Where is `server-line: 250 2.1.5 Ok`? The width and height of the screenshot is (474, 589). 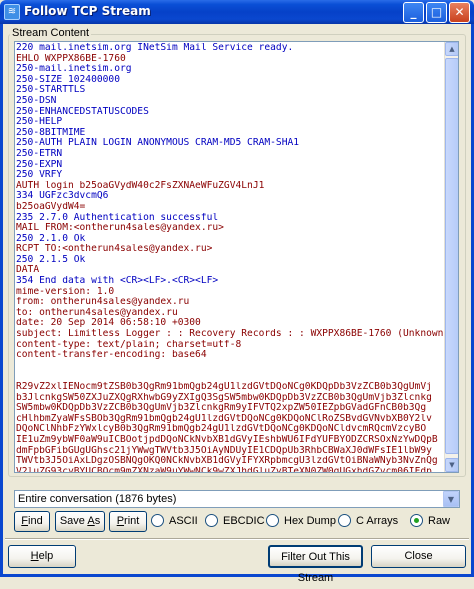
server-line: 250 2.1.5 Ok is located at coordinates (230, 260).